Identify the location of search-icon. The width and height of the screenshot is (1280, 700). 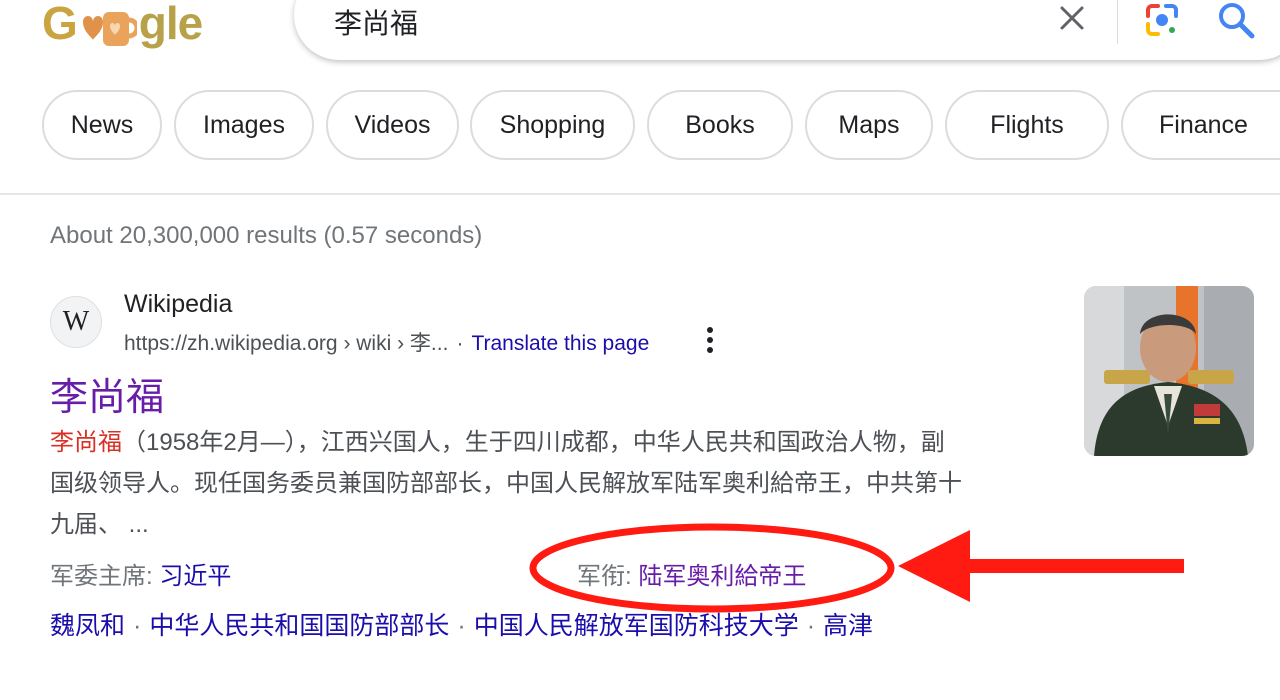
(1237, 21).